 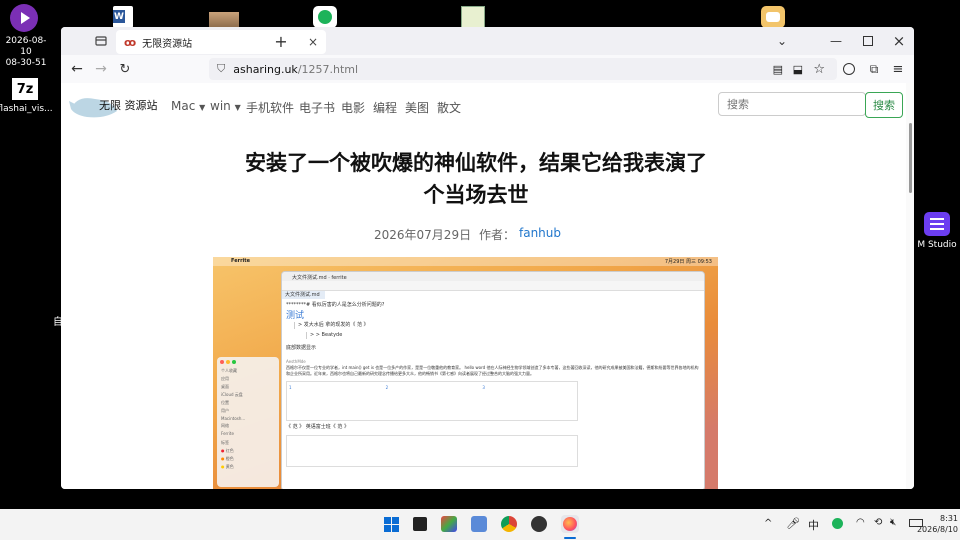 What do you see at coordinates (248, 426) in the screenshot?
I see `finder-sidebar-item: 网络` at bounding box center [248, 426].